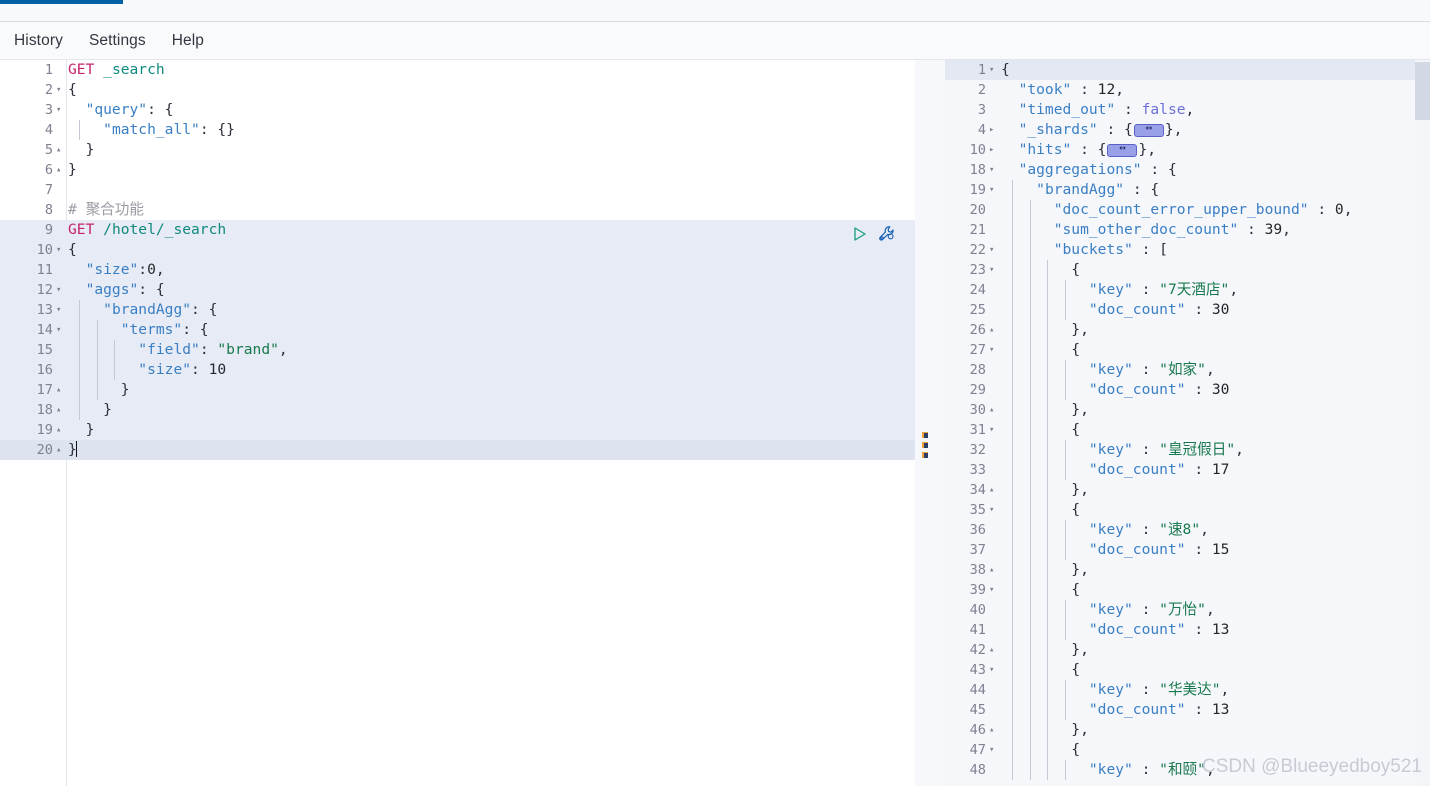 This screenshot has height=786, width=1430. What do you see at coordinates (860, 234) in the screenshot?
I see `send-request-play-icon` at bounding box center [860, 234].